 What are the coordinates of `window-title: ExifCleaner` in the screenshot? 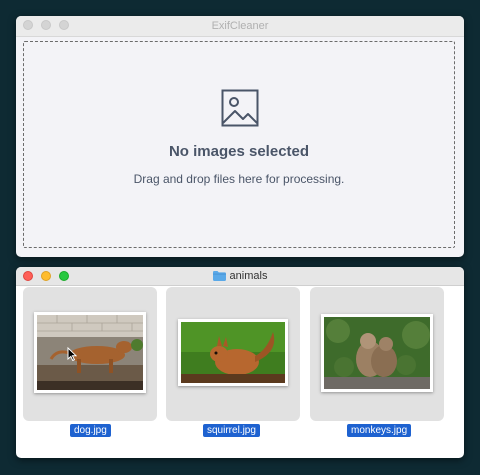 It's located at (240, 26).